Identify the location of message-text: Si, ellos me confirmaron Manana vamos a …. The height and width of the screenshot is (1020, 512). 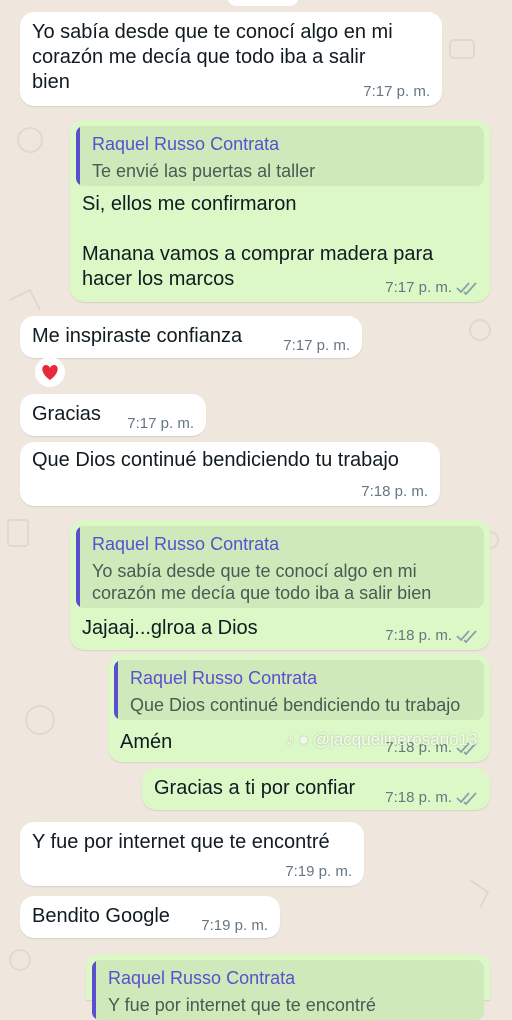
(258, 241).